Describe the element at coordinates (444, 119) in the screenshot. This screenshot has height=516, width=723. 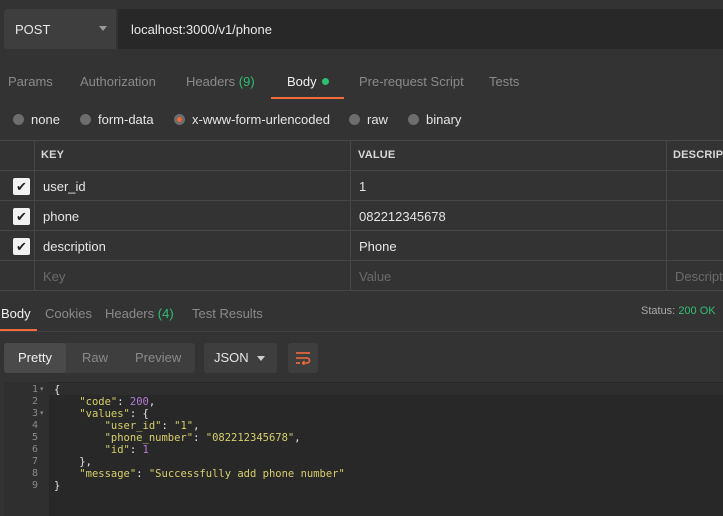
I see `radio-binary-label: binary` at that location.